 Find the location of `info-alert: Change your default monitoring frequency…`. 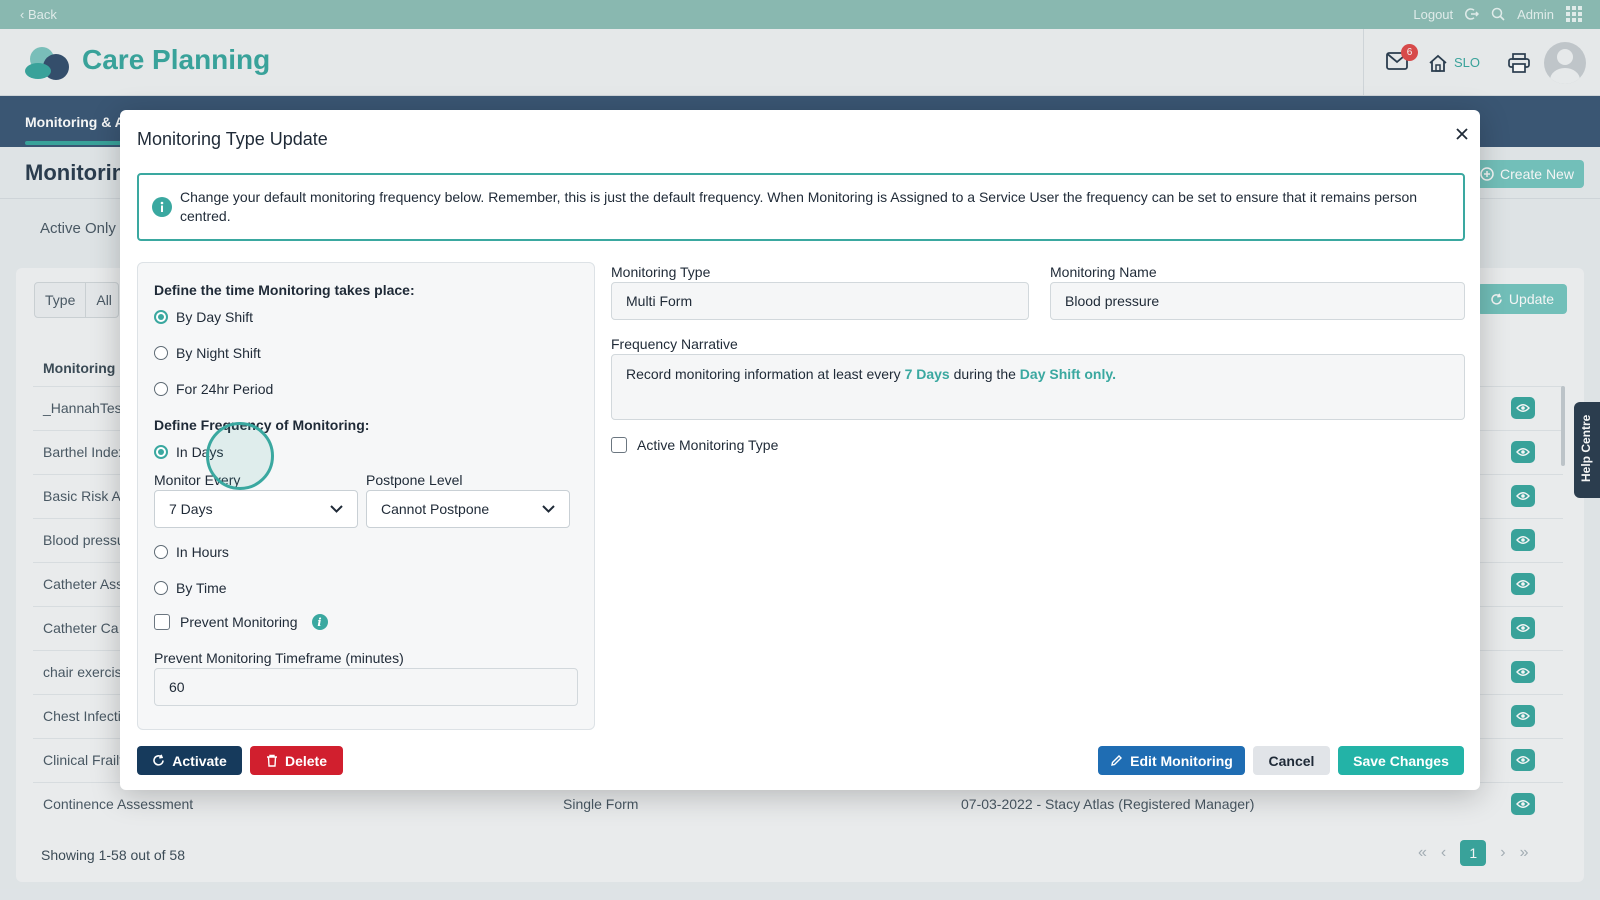

info-alert: Change your default monitoring frequency… is located at coordinates (801, 207).